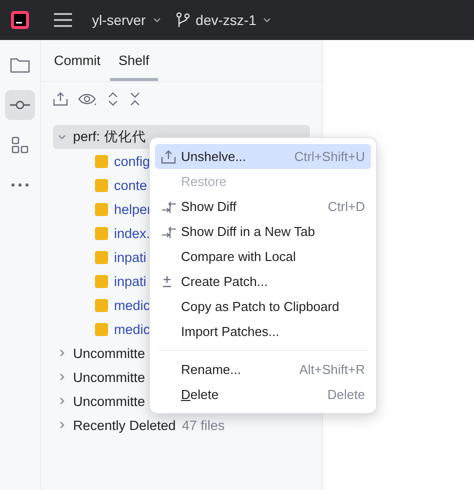  I want to click on group-label: perf: 优化代, so click(109, 137).